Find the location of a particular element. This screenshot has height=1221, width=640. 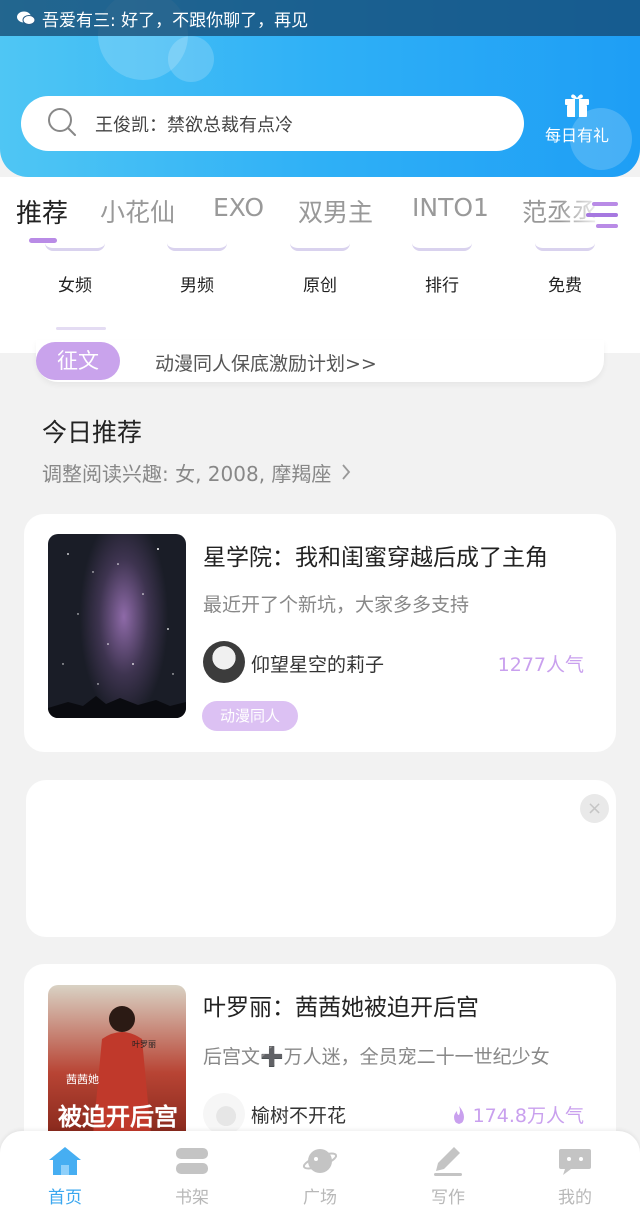

nav-label: 广场 is located at coordinates (320, 1198).